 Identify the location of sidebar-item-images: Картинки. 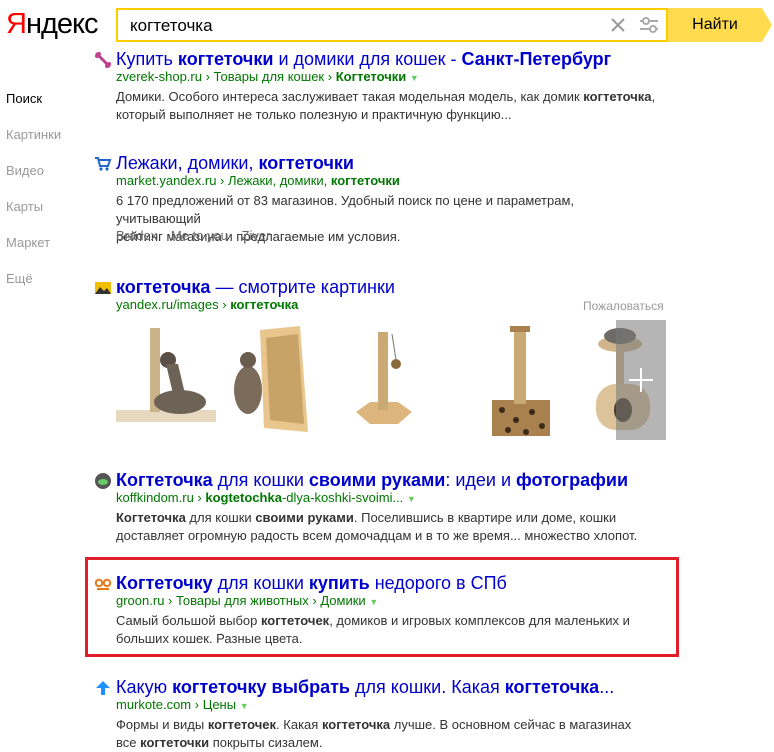
(46, 144).